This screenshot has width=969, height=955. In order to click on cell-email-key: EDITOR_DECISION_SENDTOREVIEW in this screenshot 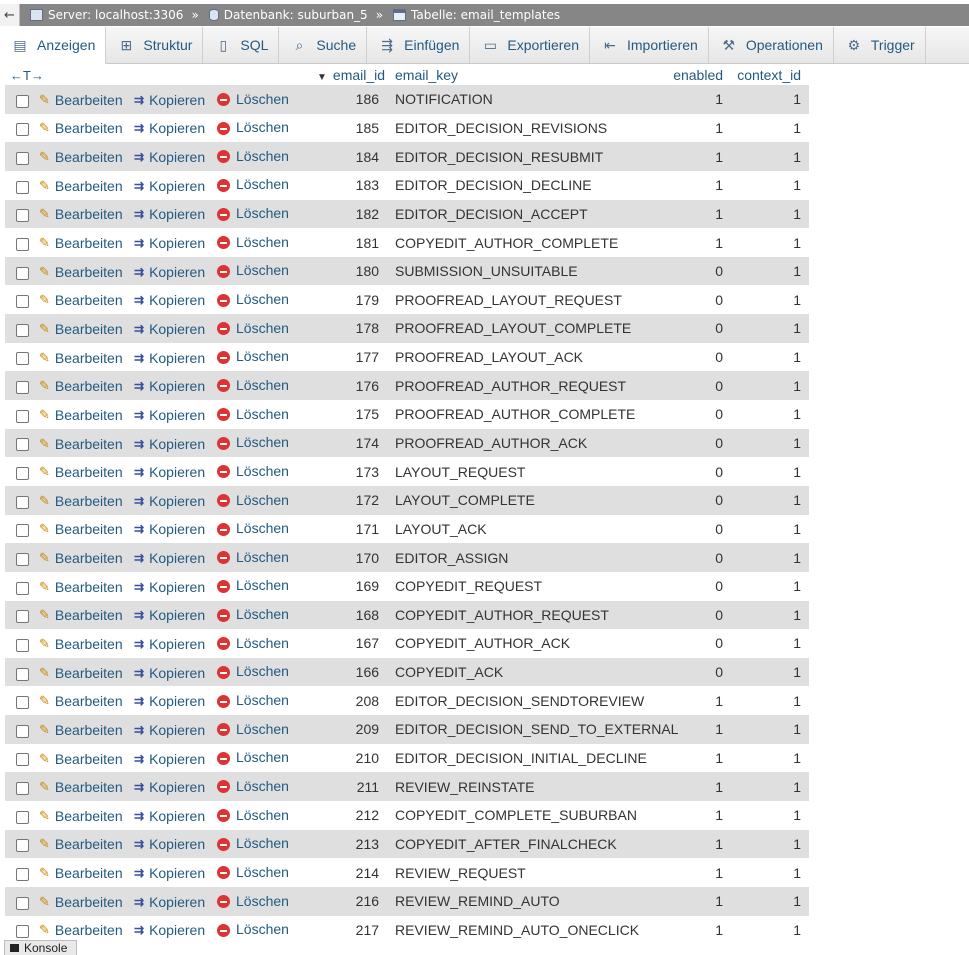, I will do `click(525, 701)`.